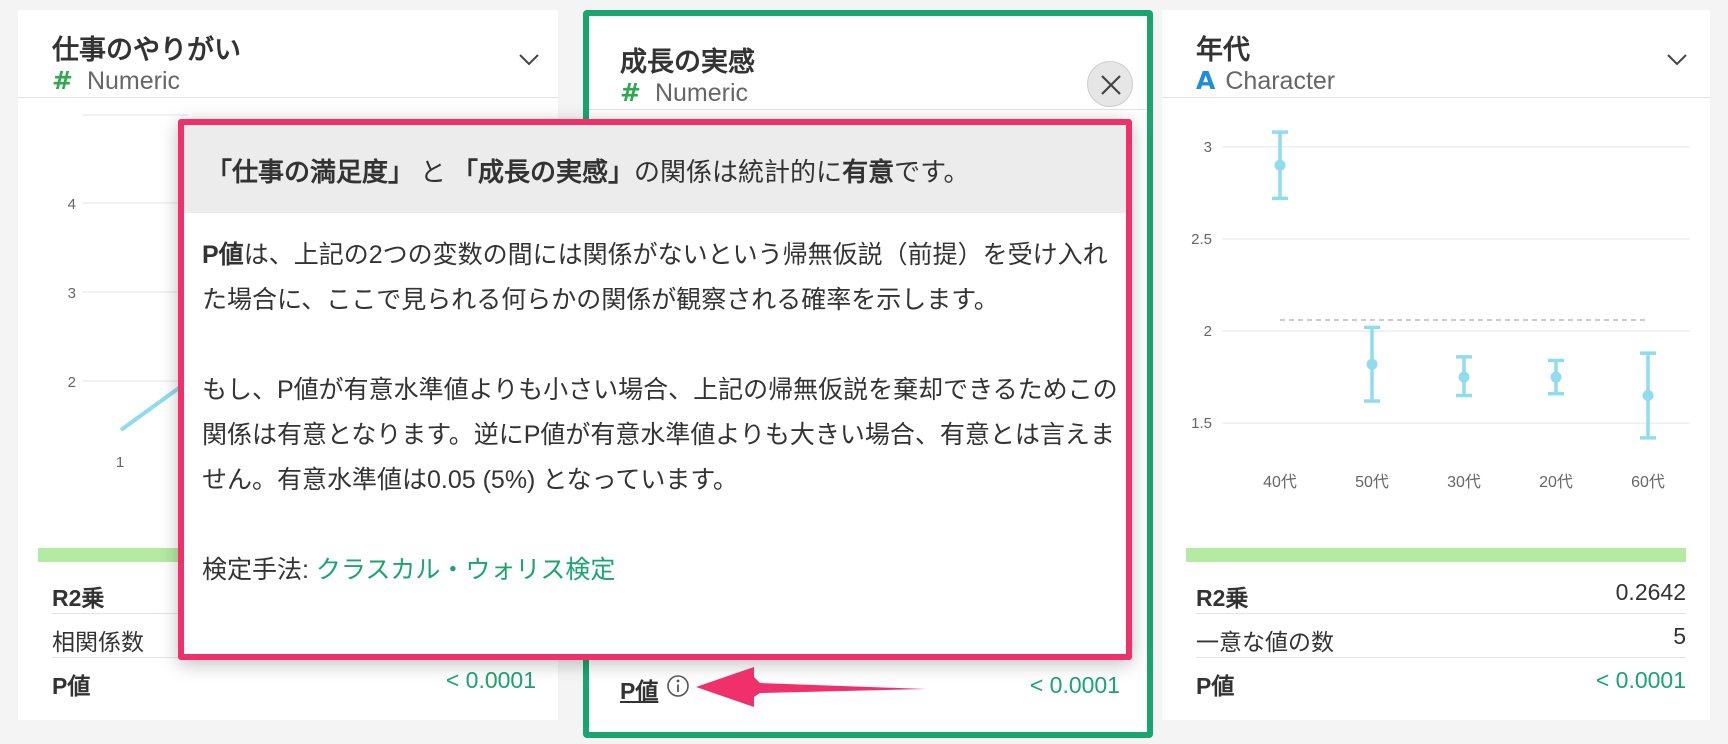 The width and height of the screenshot is (1728, 744). Describe the element at coordinates (932, 172) in the screenshot. I see `title-end: です。` at that location.